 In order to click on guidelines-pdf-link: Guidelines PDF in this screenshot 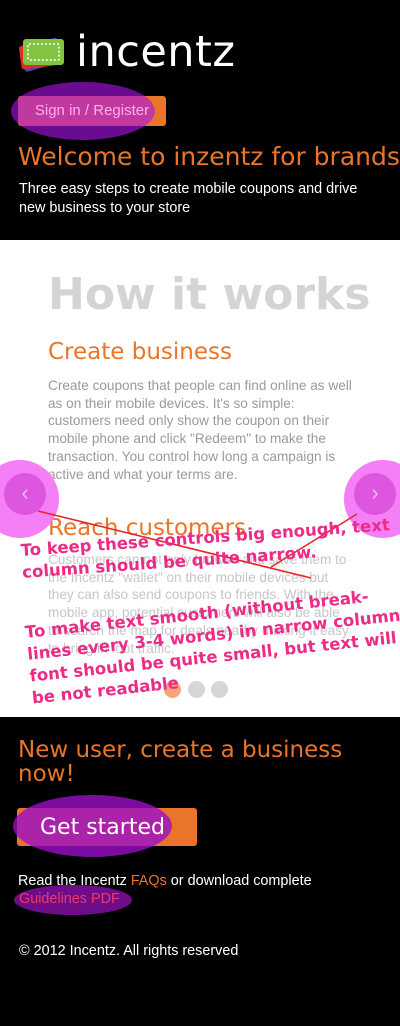, I will do `click(69, 899)`.